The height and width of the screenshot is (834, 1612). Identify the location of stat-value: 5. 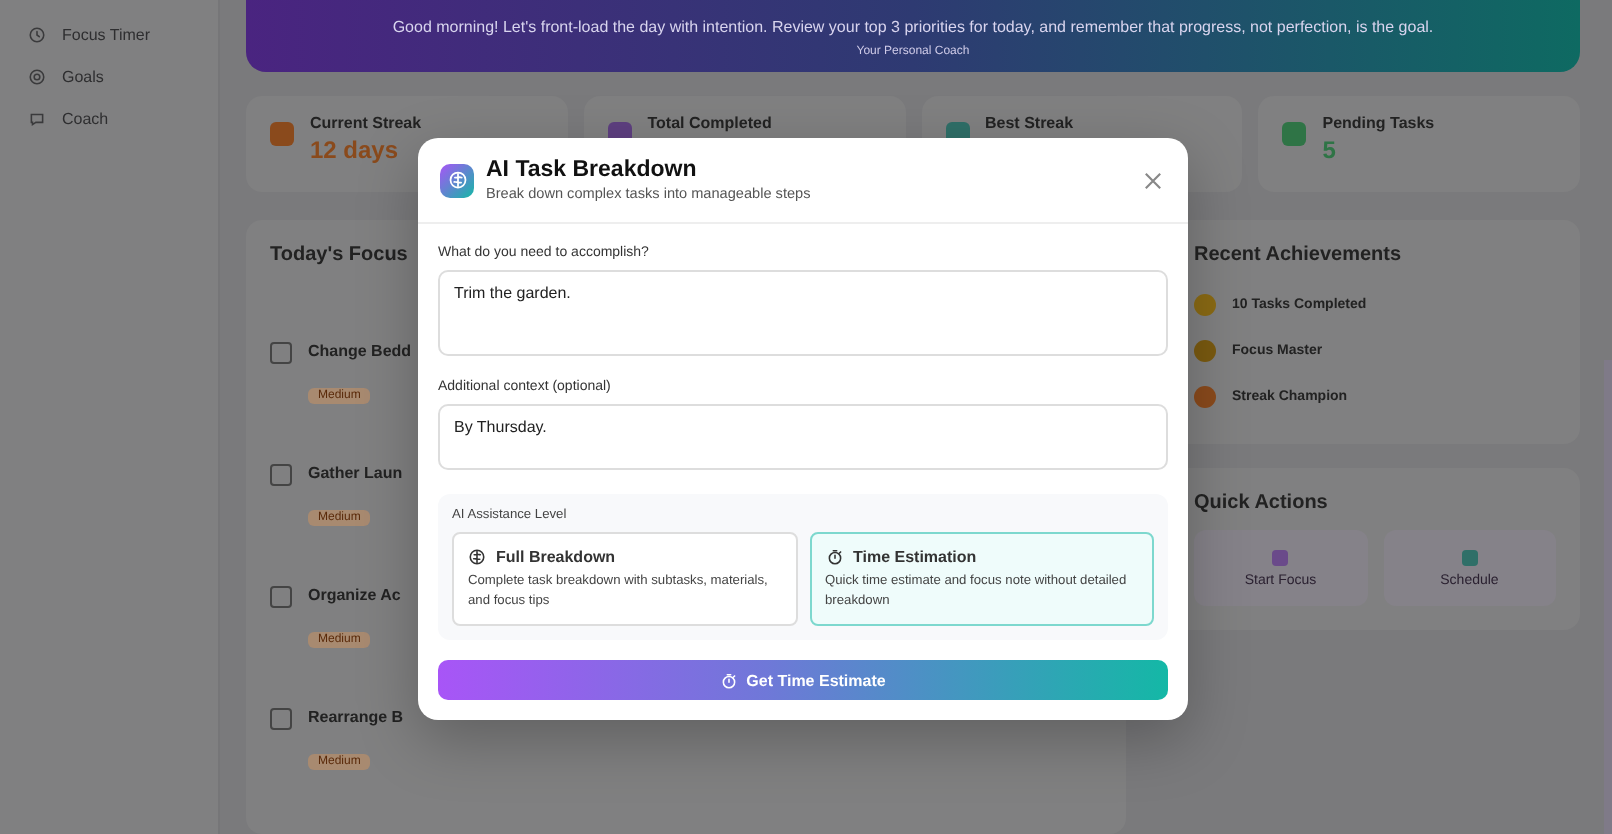
(1330, 150).